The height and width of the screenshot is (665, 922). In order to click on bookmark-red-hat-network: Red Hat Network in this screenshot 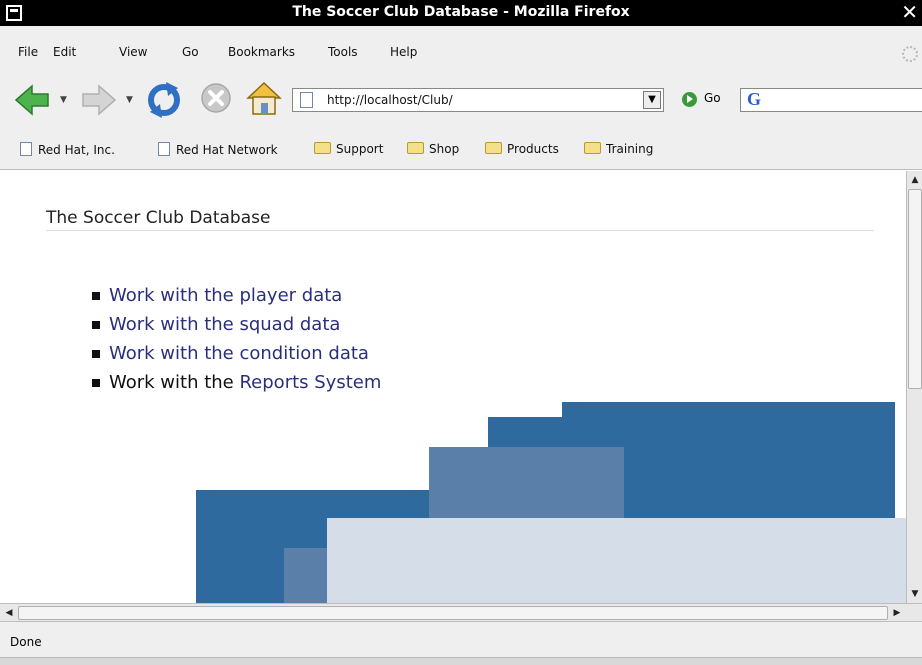, I will do `click(218, 149)`.